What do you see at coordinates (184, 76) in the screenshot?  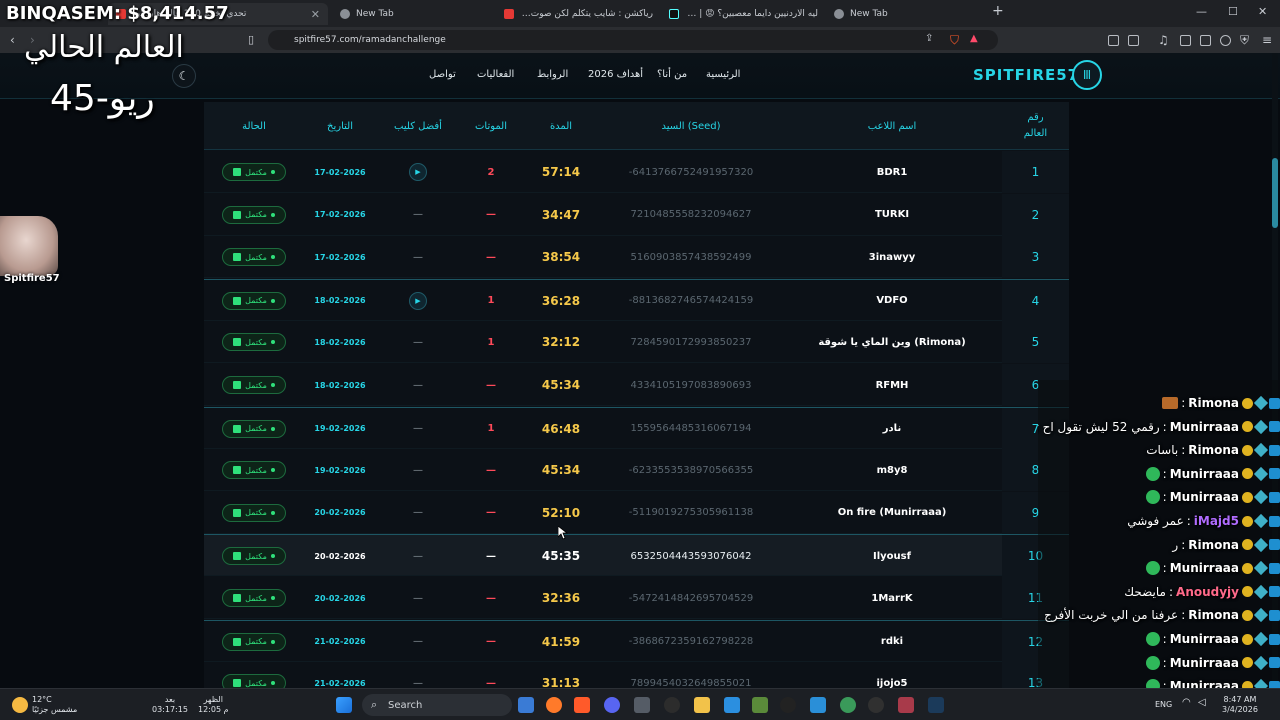 I see `theme-toggle-moon-icon: ☾` at bounding box center [184, 76].